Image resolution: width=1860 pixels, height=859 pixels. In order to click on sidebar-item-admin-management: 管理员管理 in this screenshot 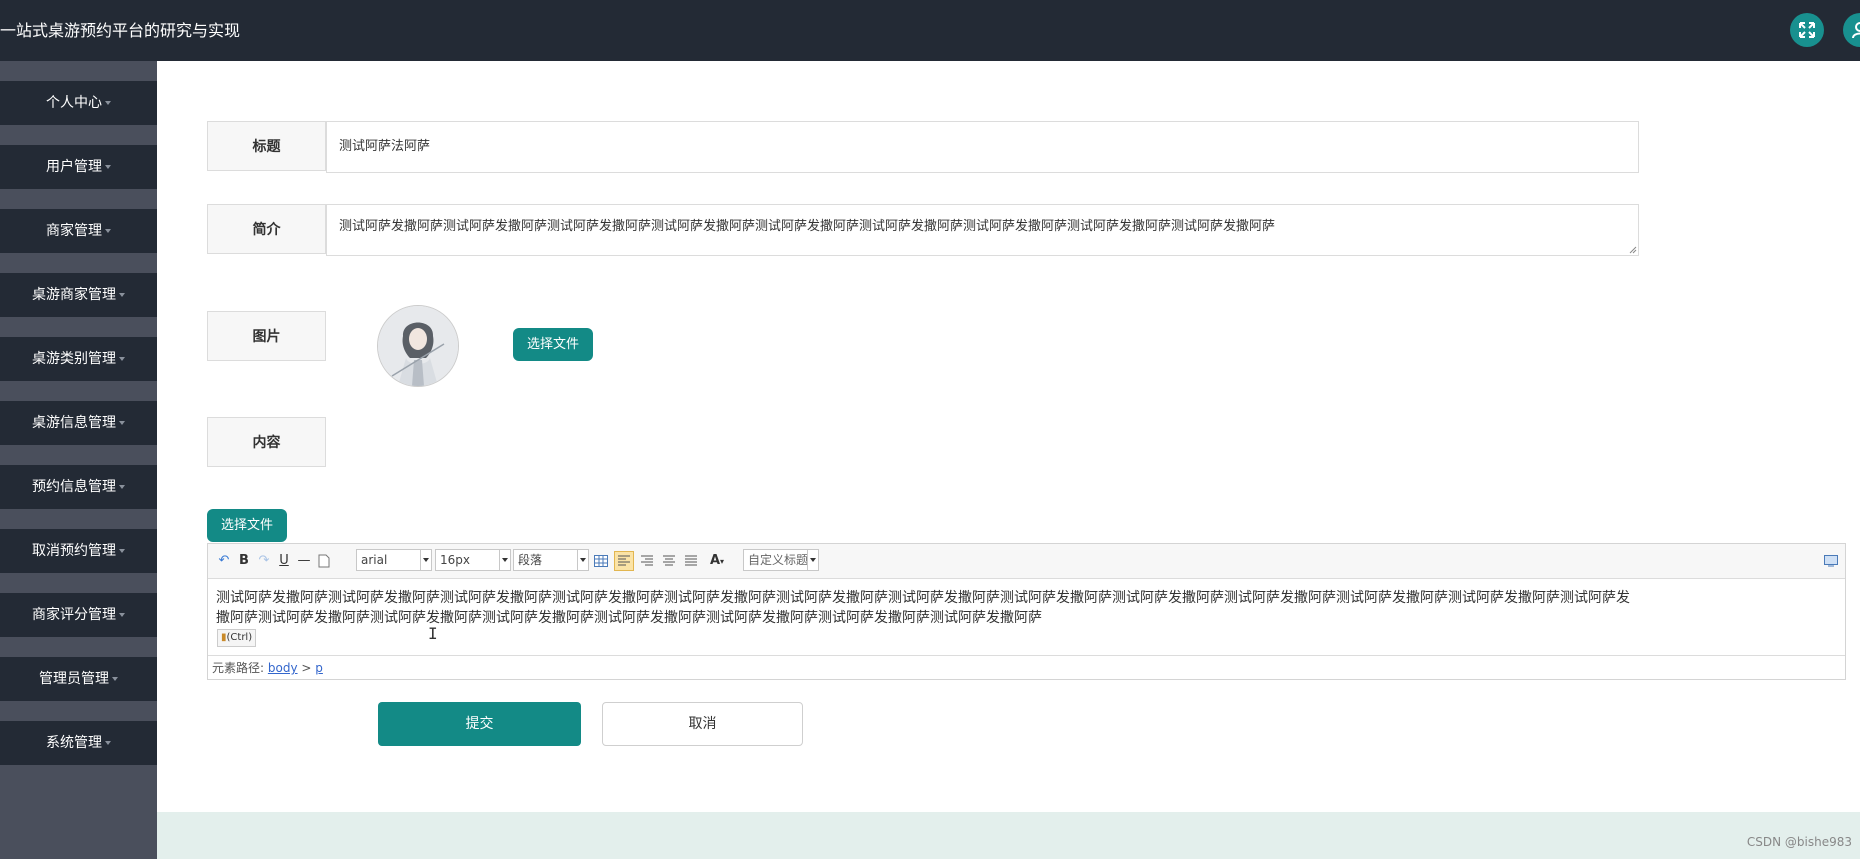, I will do `click(78, 679)`.